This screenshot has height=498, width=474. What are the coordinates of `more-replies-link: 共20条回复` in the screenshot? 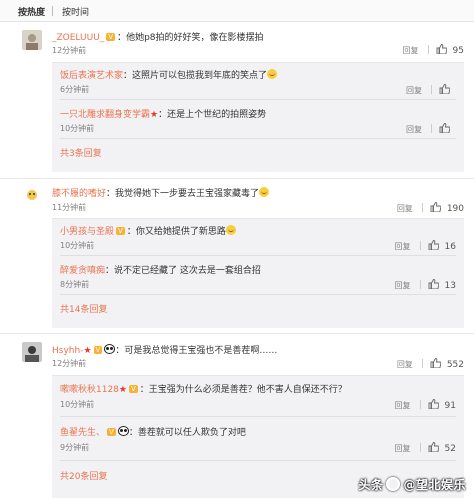 It's located at (83, 475).